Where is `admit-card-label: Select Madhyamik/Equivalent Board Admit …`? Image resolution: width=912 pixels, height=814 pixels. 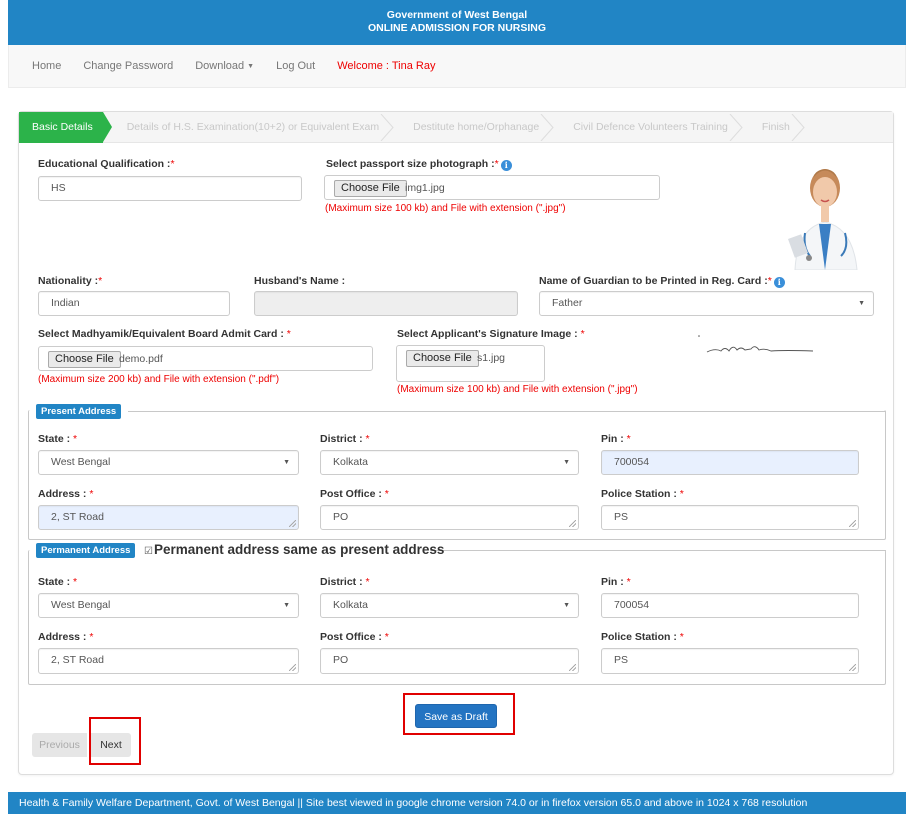 admit-card-label: Select Madhyamik/Equivalent Board Admit … is located at coordinates (164, 334).